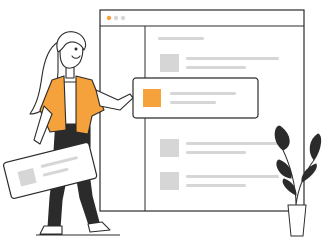 The width and height of the screenshot is (329, 241). Describe the element at coordinates (181, 38) in the screenshot. I see `content-heading-placeholder` at that location.